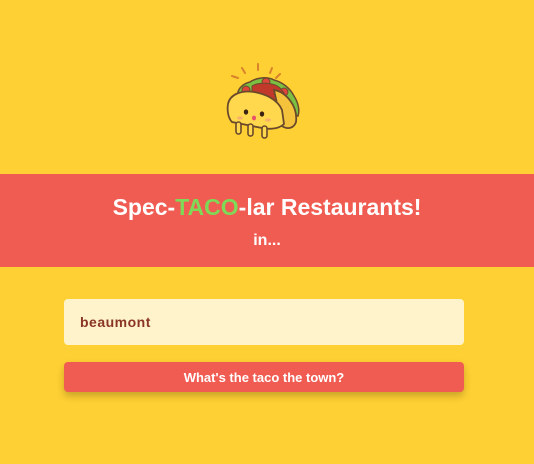 The height and width of the screenshot is (464, 534). I want to click on town-search-input, so click(264, 322).